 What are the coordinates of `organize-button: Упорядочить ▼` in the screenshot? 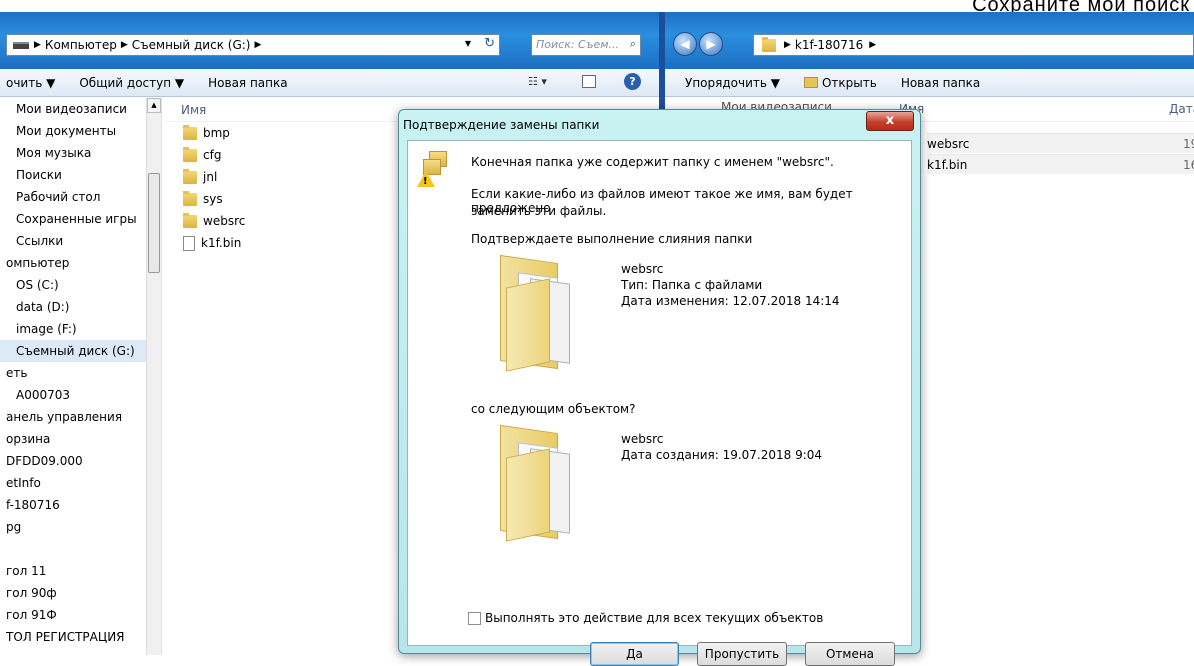 It's located at (732, 83).